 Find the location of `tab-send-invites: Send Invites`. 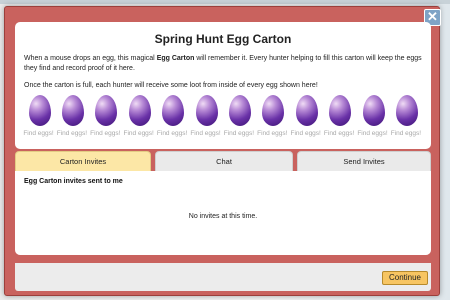

tab-send-invites: Send Invites is located at coordinates (364, 161).